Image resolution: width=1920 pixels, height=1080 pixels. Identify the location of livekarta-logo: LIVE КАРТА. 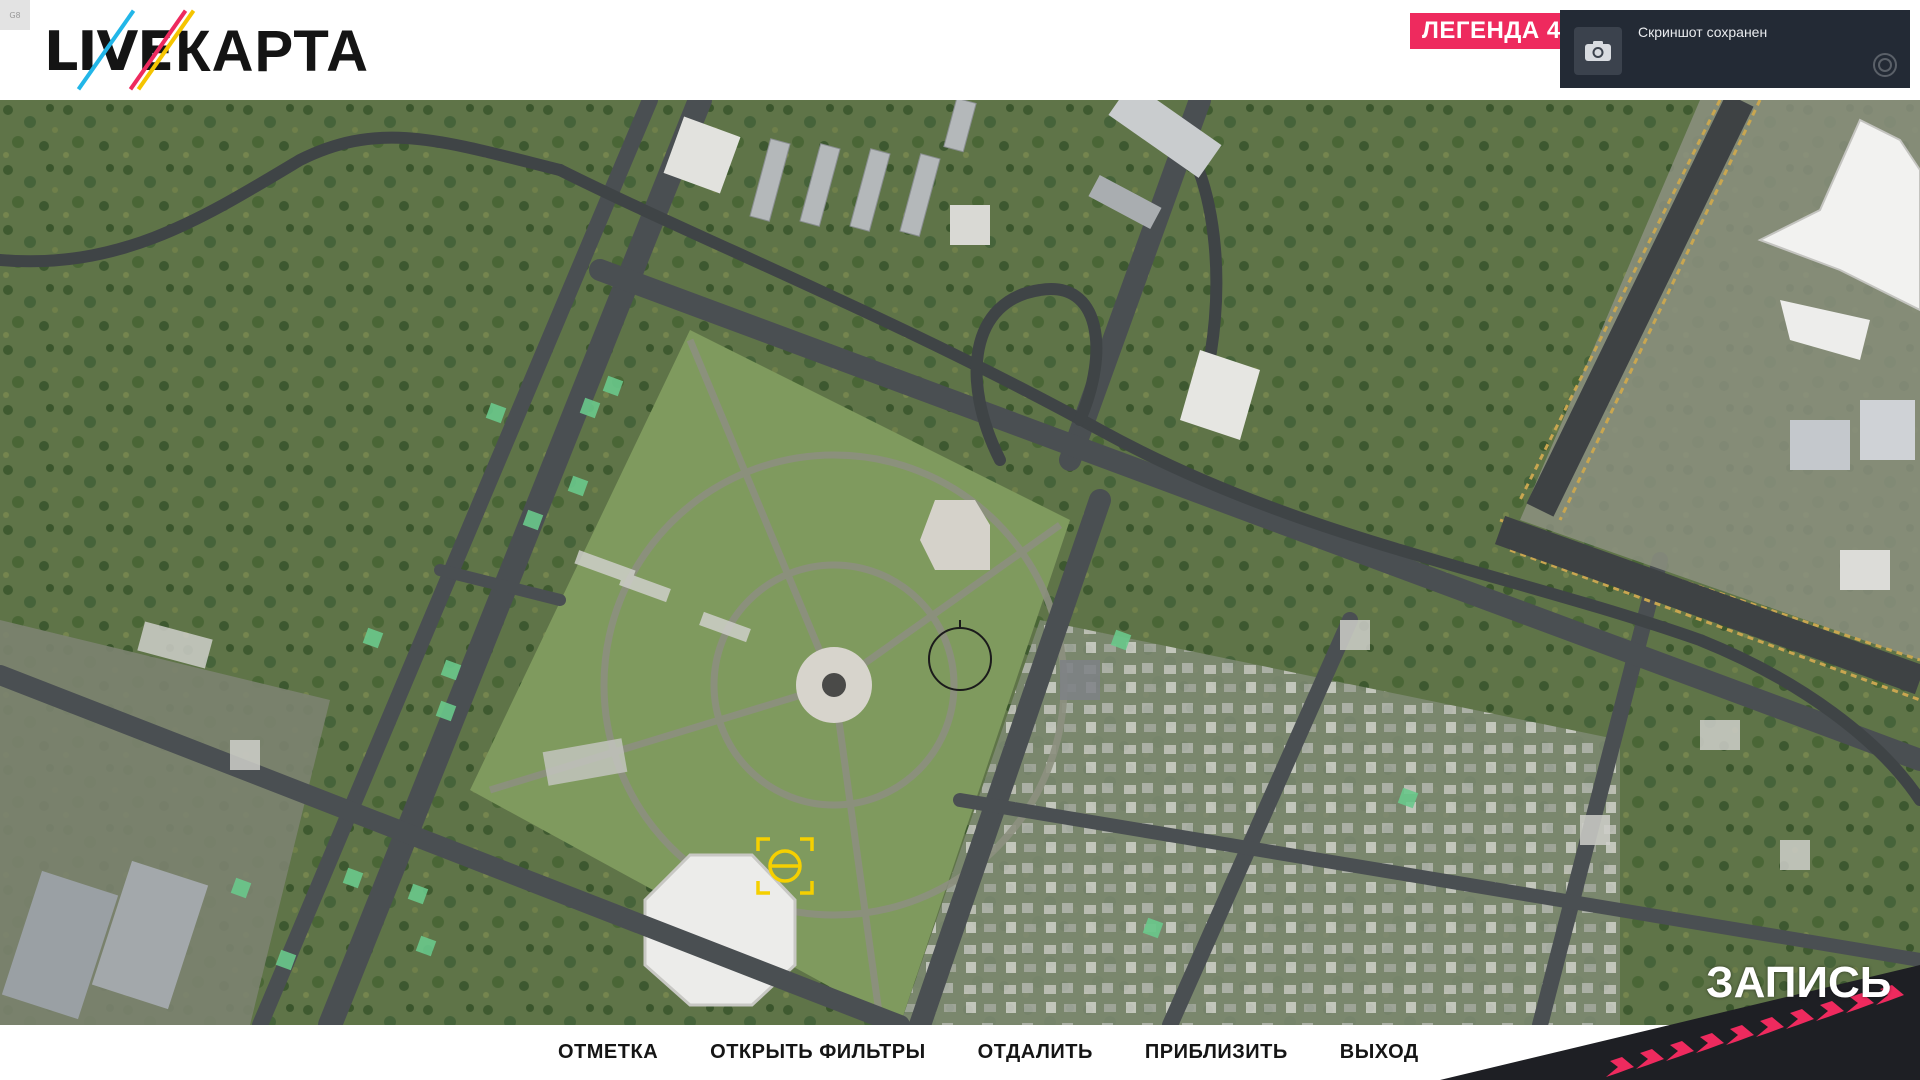
(207, 50).